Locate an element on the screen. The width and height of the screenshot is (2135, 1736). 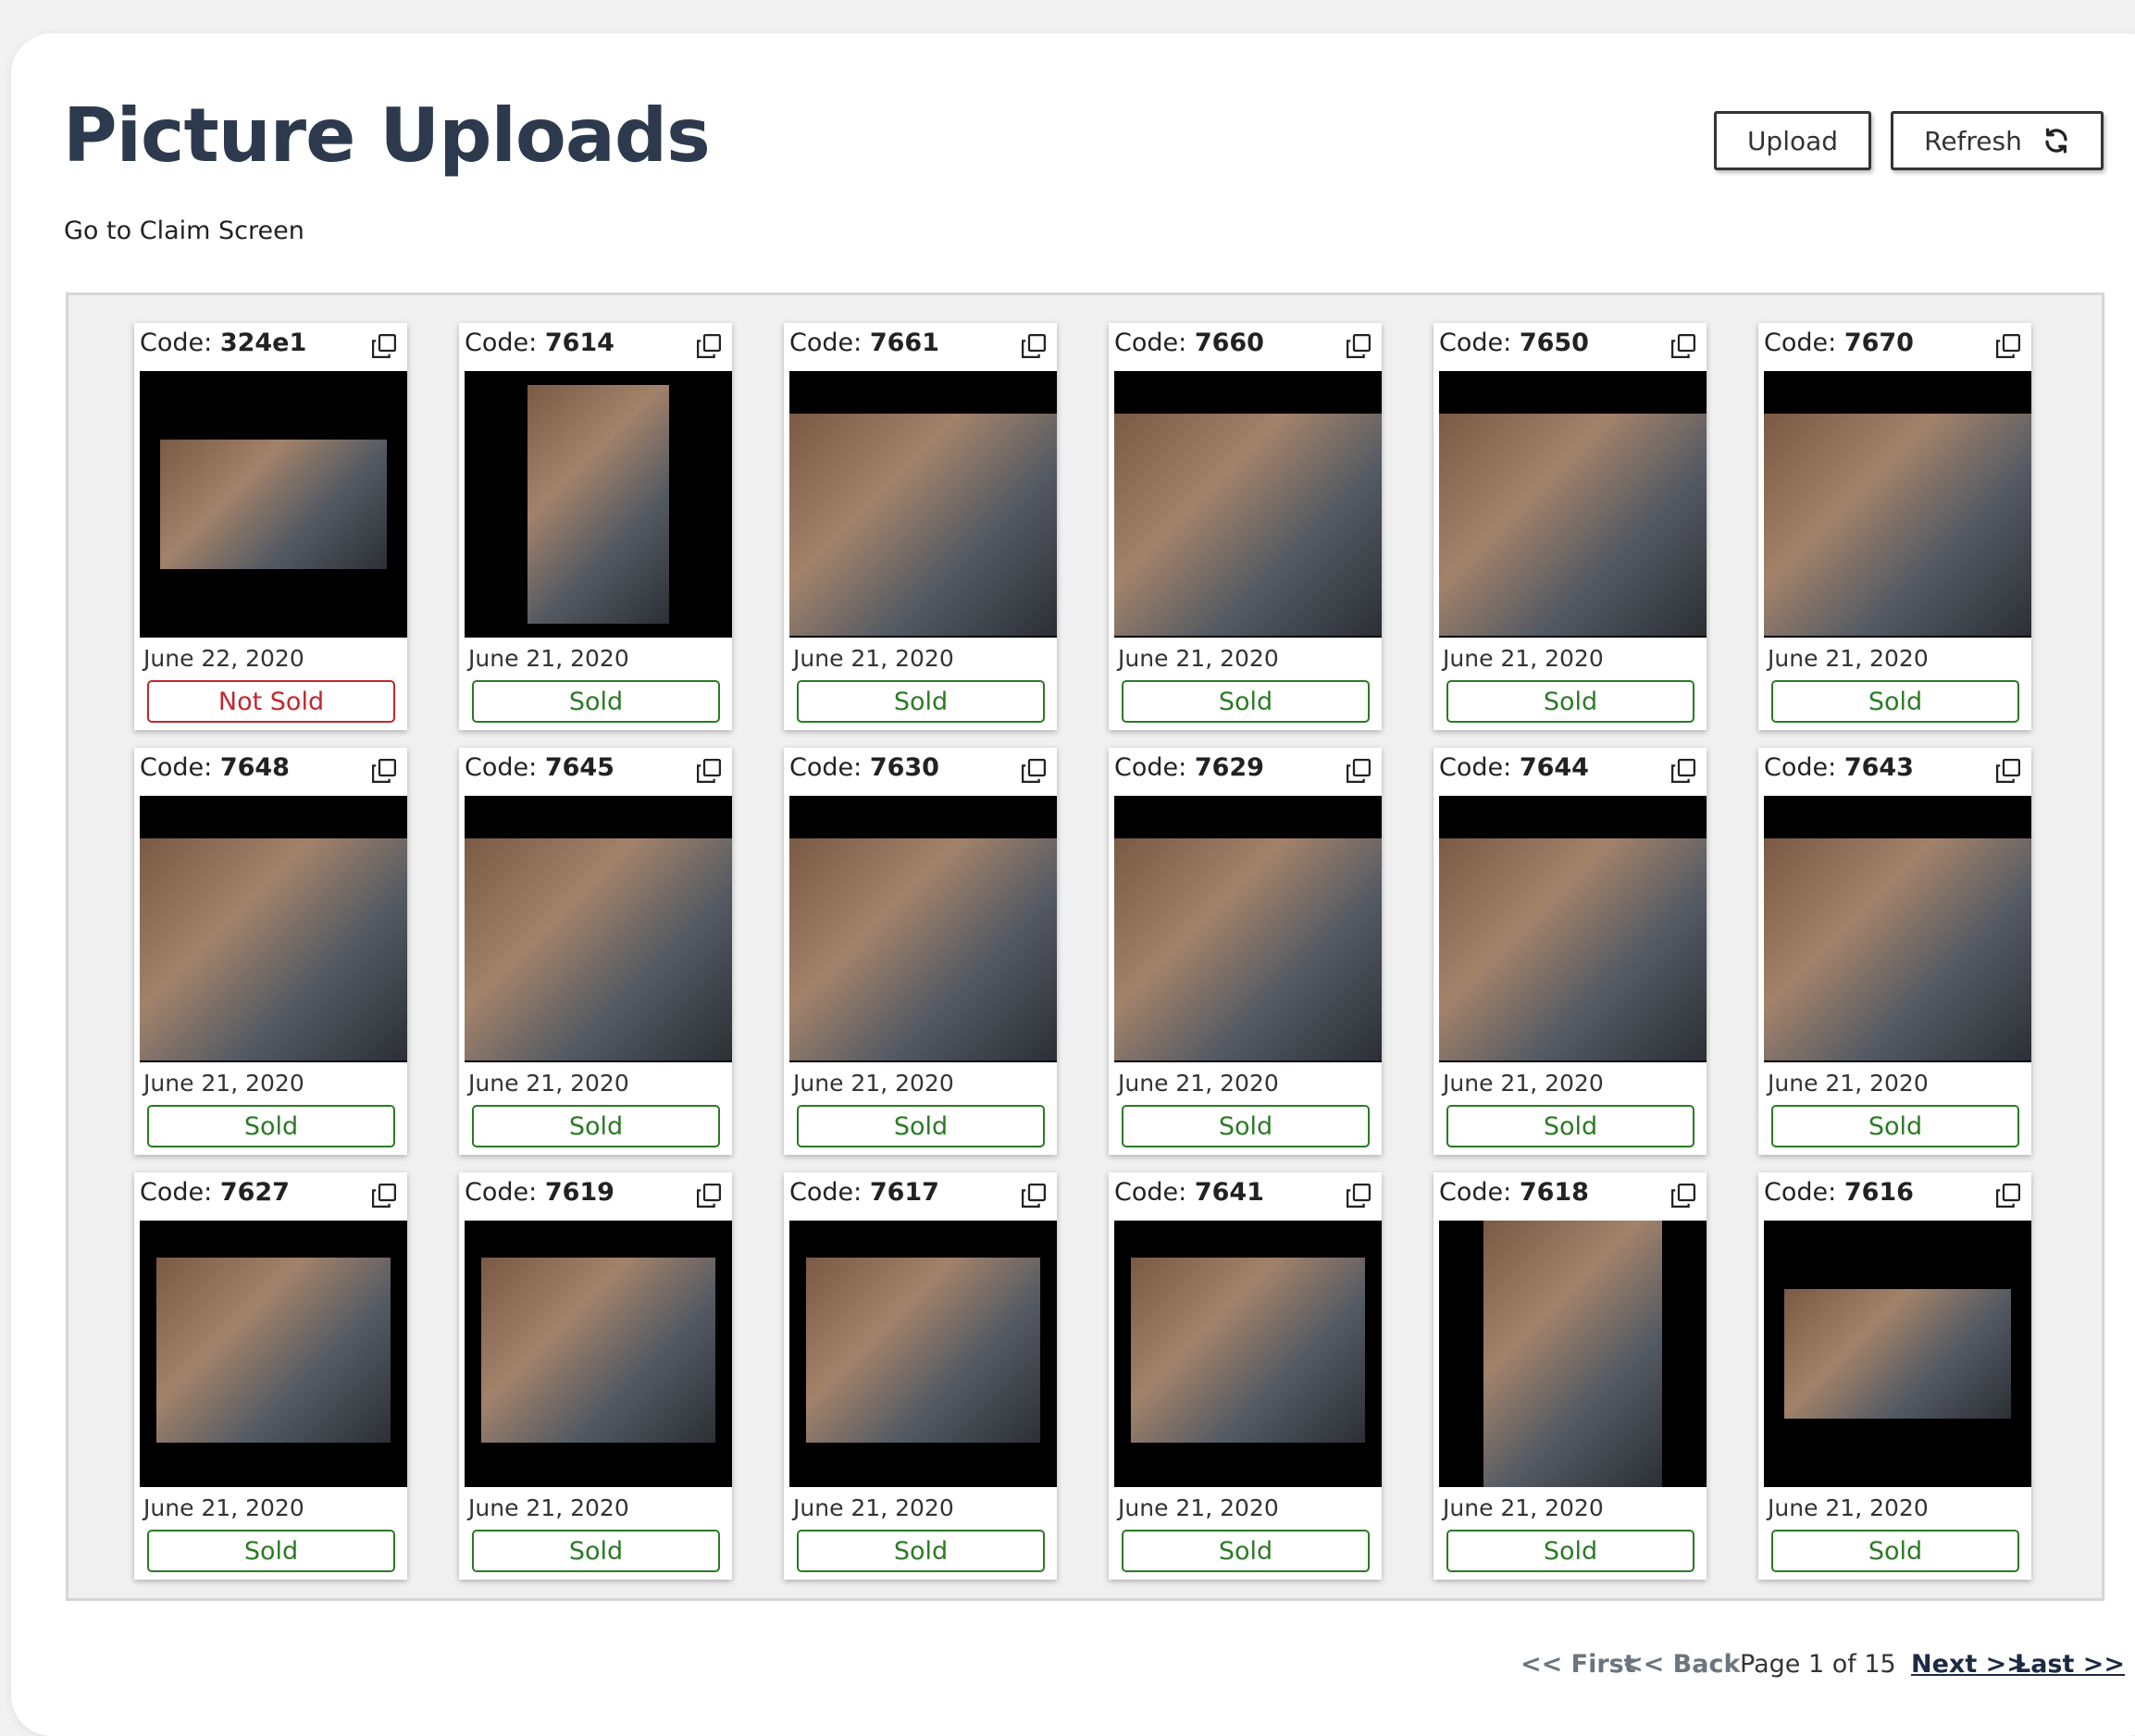
code-value: 7616 is located at coordinates (1879, 1192).